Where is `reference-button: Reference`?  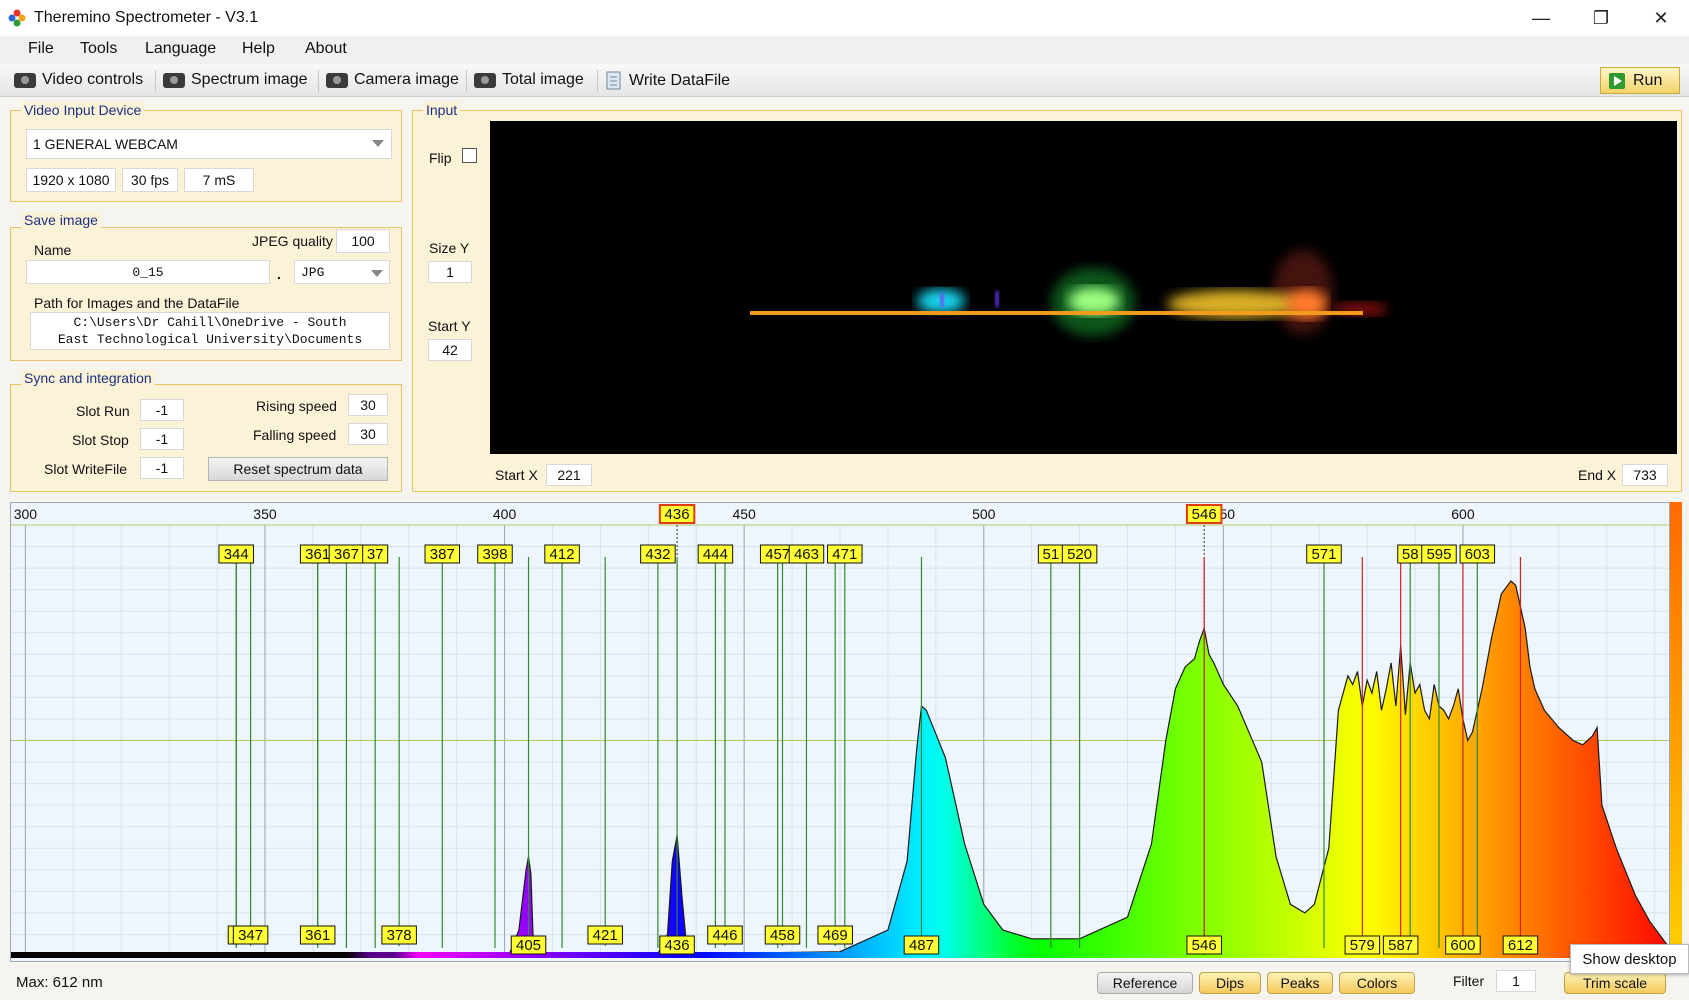
reference-button: Reference is located at coordinates (1145, 983).